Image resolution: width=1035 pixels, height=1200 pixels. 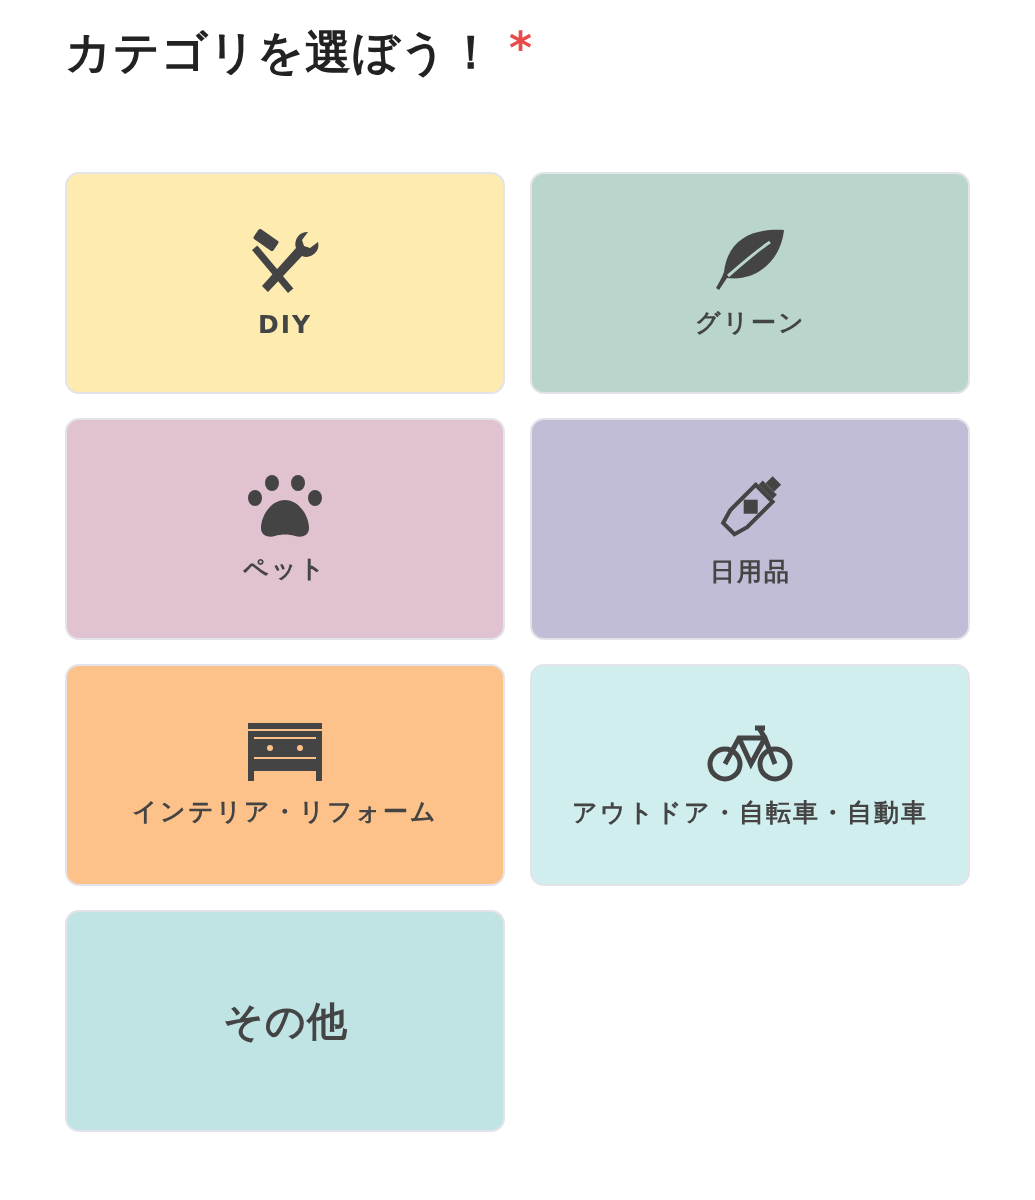 What do you see at coordinates (285, 1021) in the screenshot?
I see `category-card: その他` at bounding box center [285, 1021].